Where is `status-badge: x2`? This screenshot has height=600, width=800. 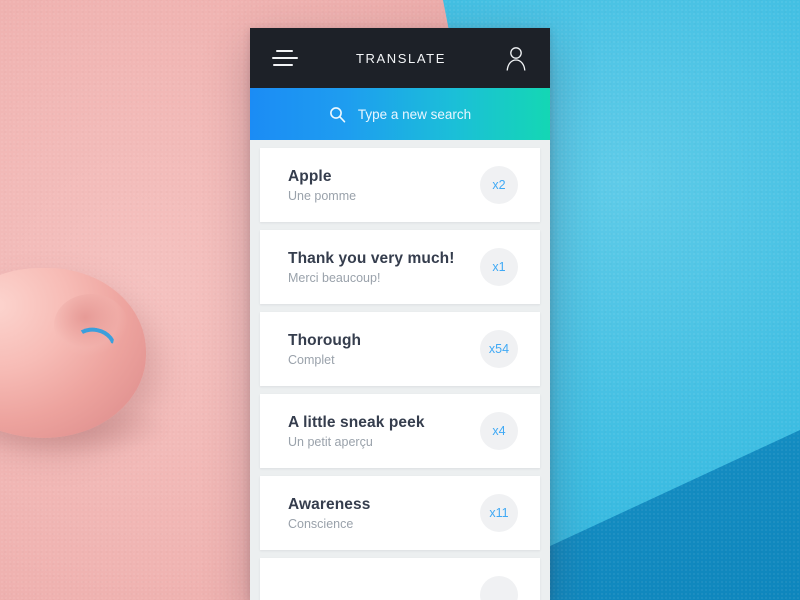
status-badge: x2 is located at coordinates (499, 185).